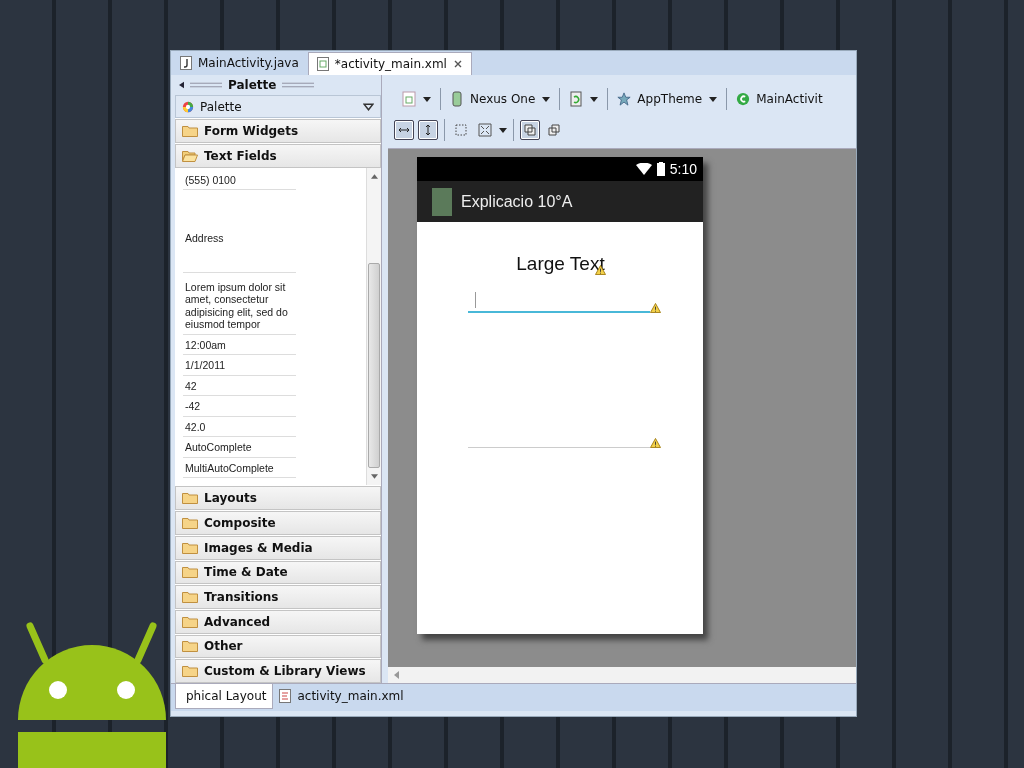 This screenshot has height=768, width=1024. I want to click on xml-file-icon, so click(285, 696).